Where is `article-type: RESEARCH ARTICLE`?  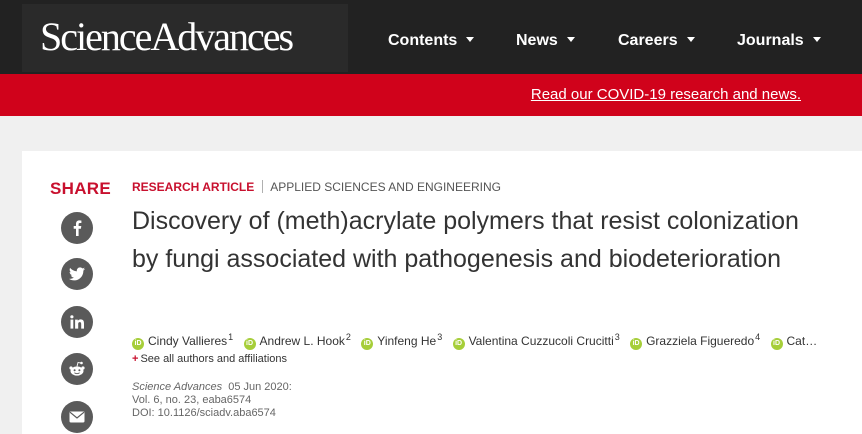 article-type: RESEARCH ARTICLE is located at coordinates (193, 187).